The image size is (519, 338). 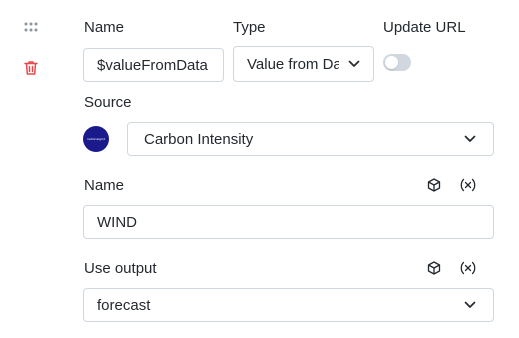 I want to click on toggle-knob, so click(x=391, y=62).